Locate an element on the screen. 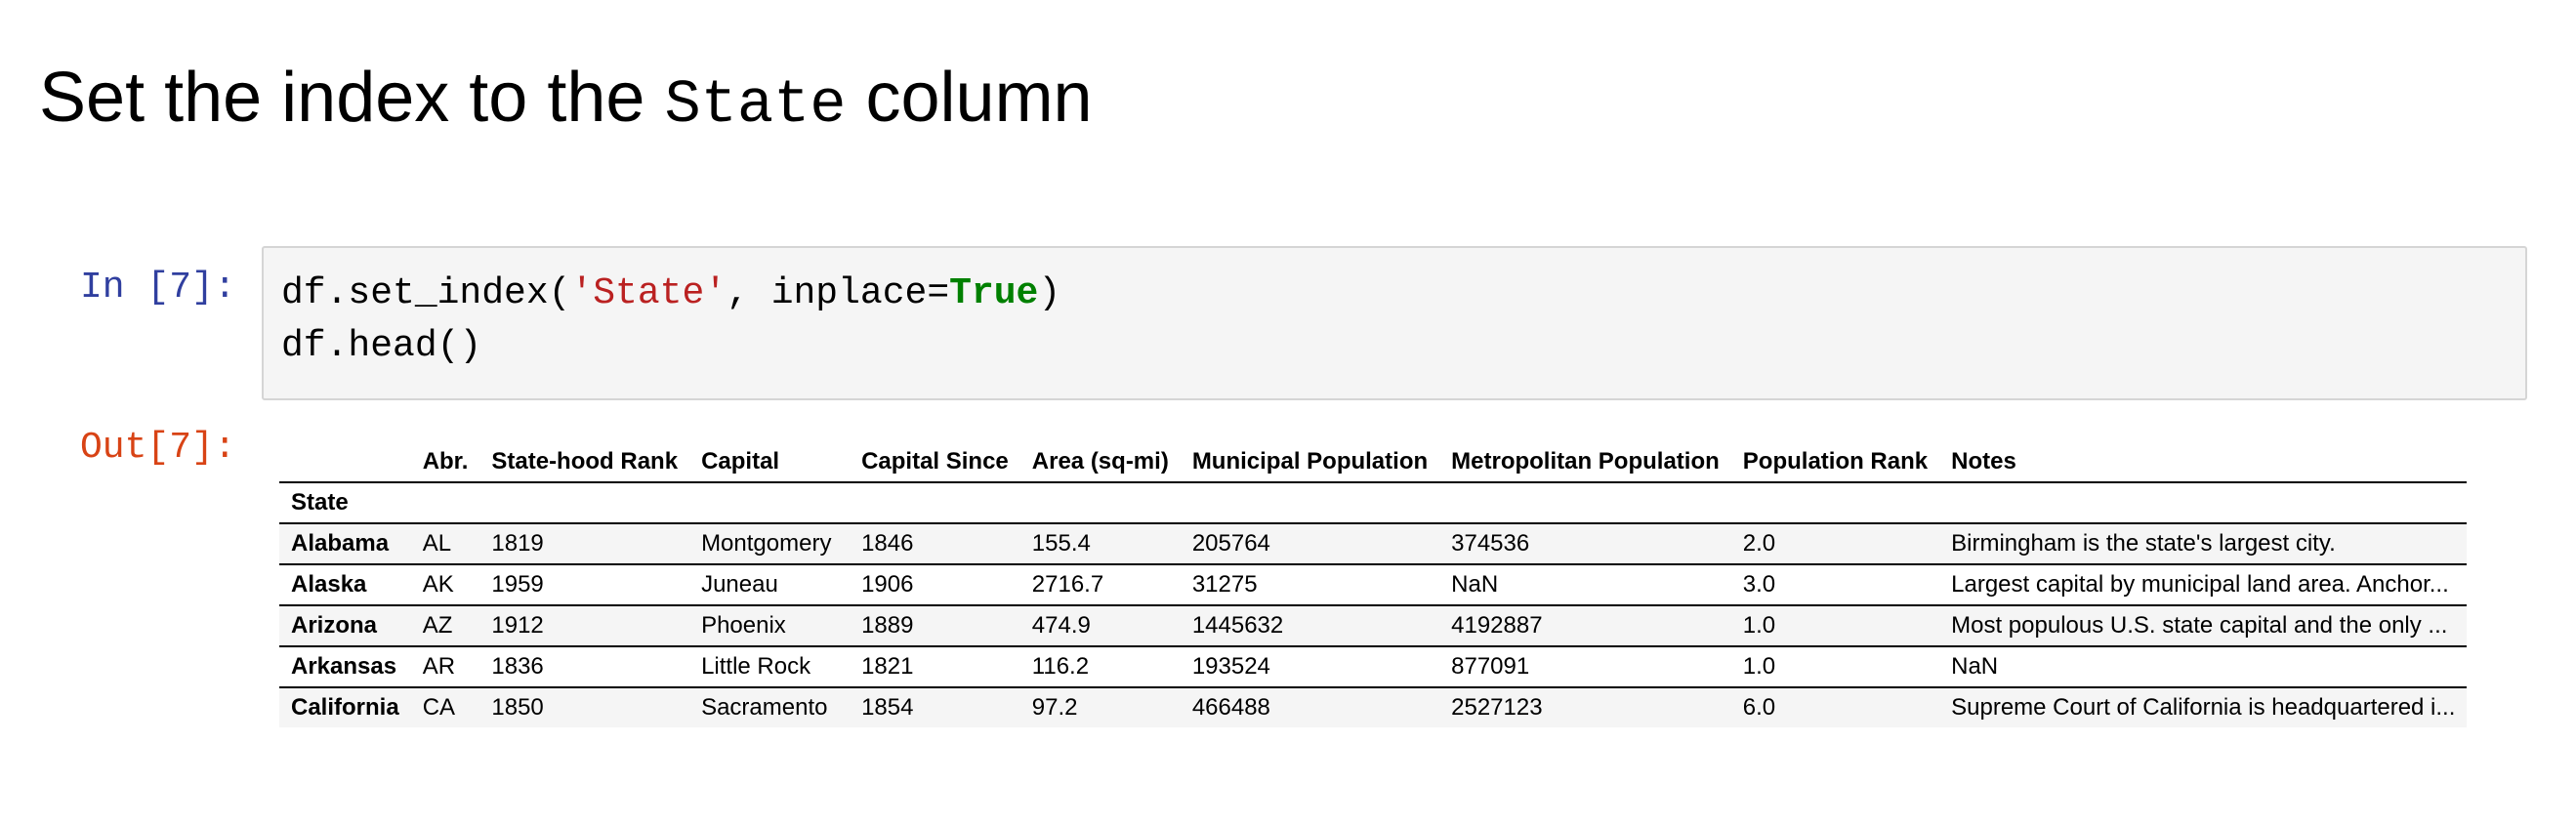  table-cell: Sacramento is located at coordinates (764, 707).